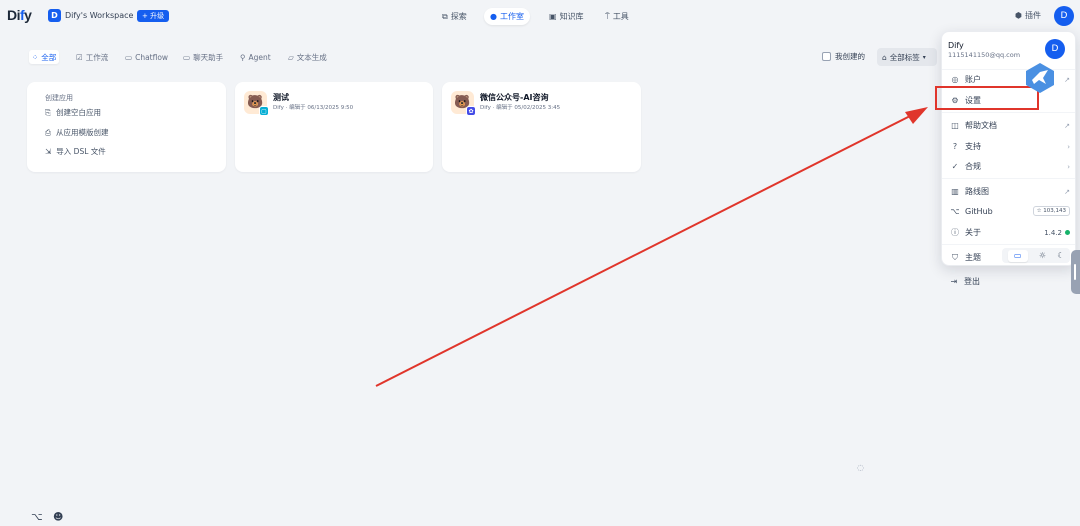 Image resolution: width=1080 pixels, height=526 pixels. Describe the element at coordinates (973, 166) in the screenshot. I see `menu-item-label: 合规` at that location.